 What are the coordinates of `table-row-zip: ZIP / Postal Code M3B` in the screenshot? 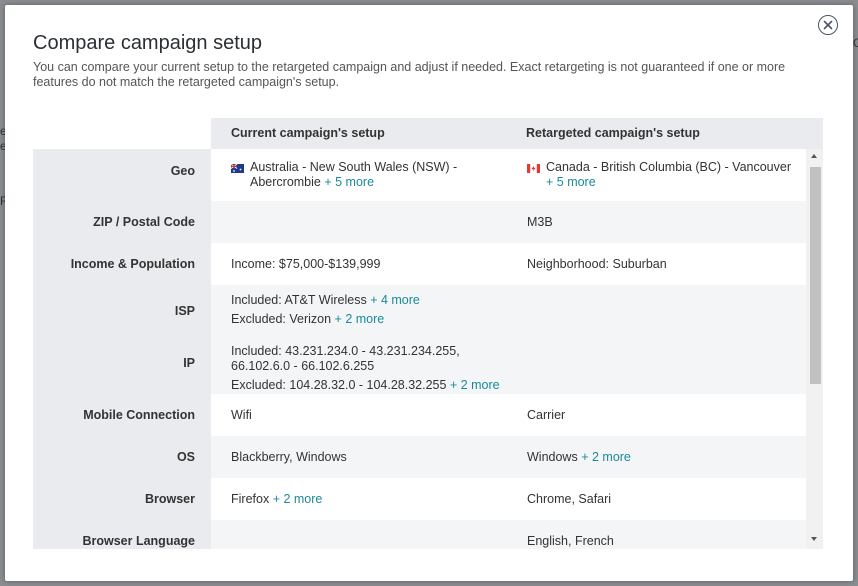 It's located at (419, 222).